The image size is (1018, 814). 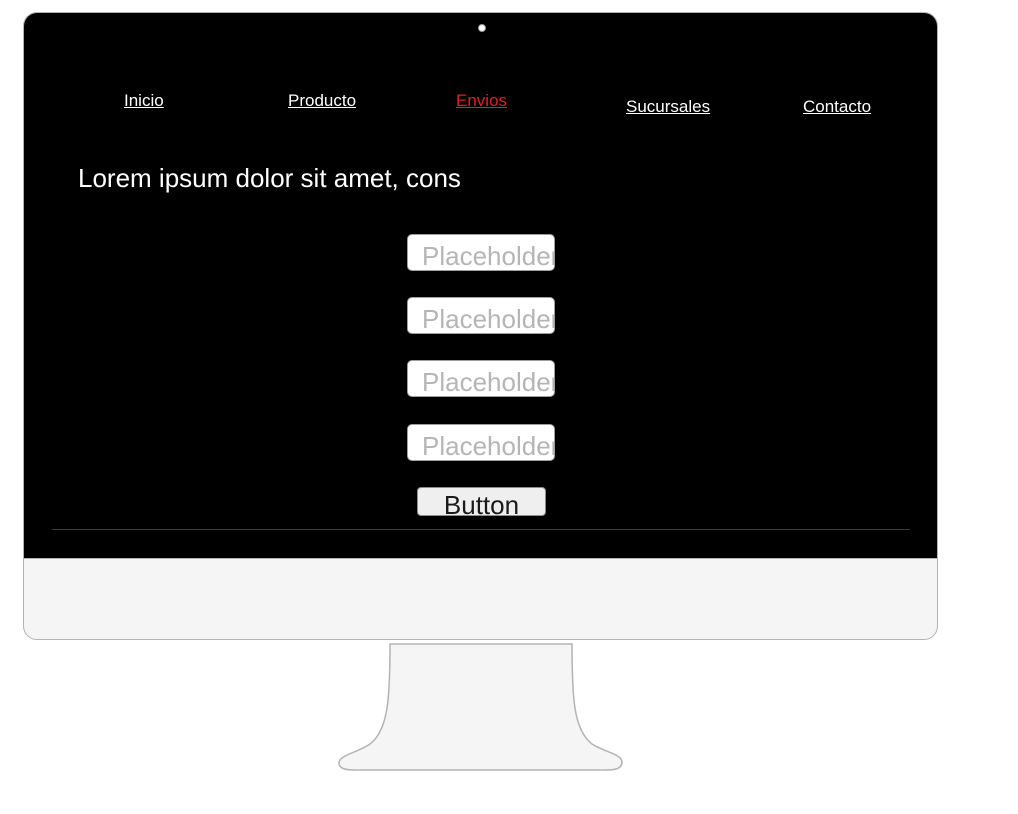 I want to click on nav-link-inicio: Inicio, so click(x=144, y=101).